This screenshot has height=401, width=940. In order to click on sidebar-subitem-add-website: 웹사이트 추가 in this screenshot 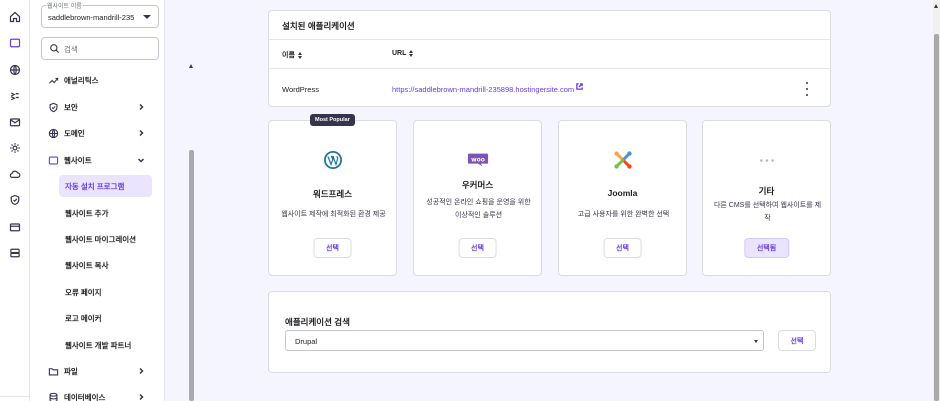, I will do `click(105, 213)`.